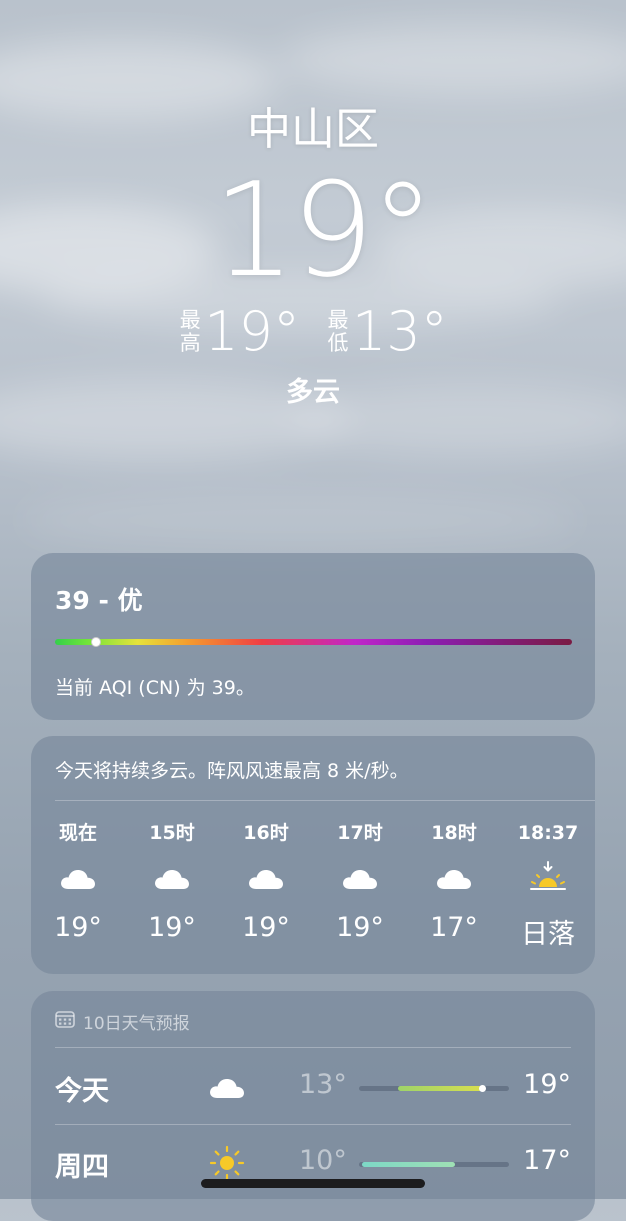 This screenshot has height=1221, width=626. I want to click on hour-item: 18:37 日落, so click(548, 885).